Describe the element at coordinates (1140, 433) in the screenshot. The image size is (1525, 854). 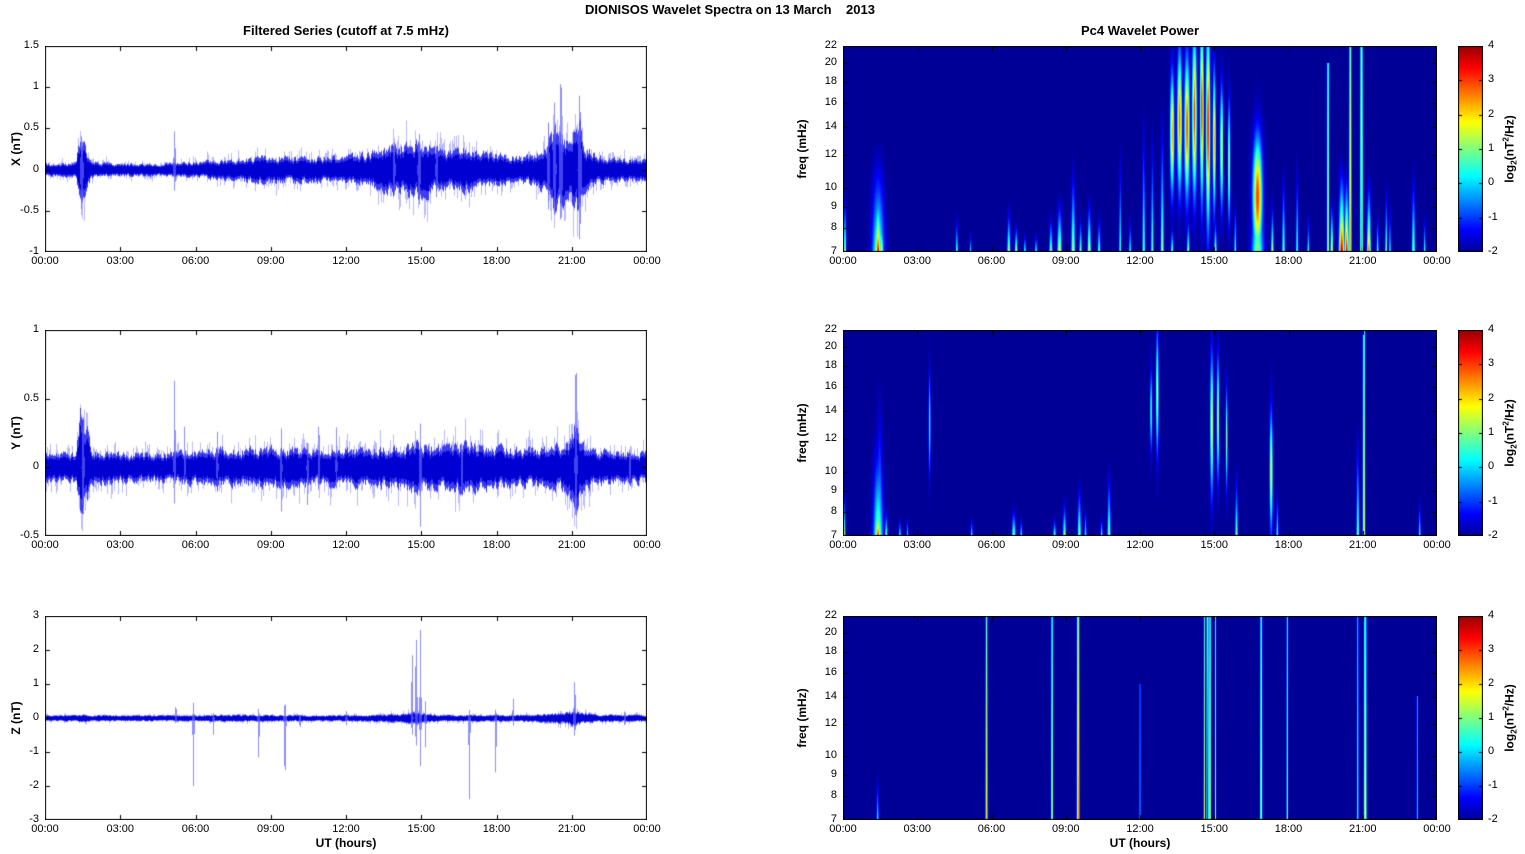
I see `y-wavelet-heatmap` at that location.